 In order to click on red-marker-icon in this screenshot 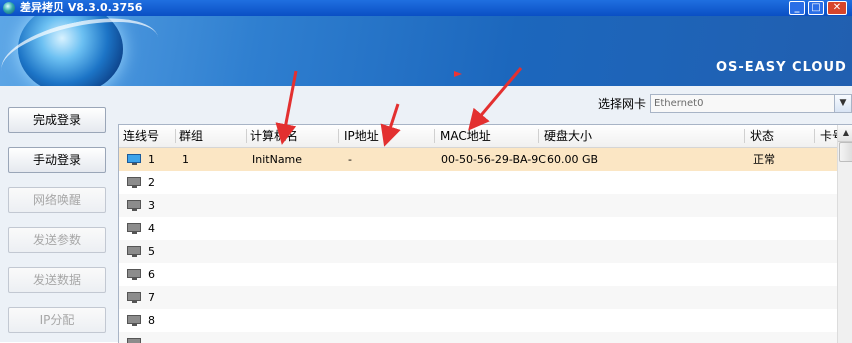, I will do `click(458, 74)`.